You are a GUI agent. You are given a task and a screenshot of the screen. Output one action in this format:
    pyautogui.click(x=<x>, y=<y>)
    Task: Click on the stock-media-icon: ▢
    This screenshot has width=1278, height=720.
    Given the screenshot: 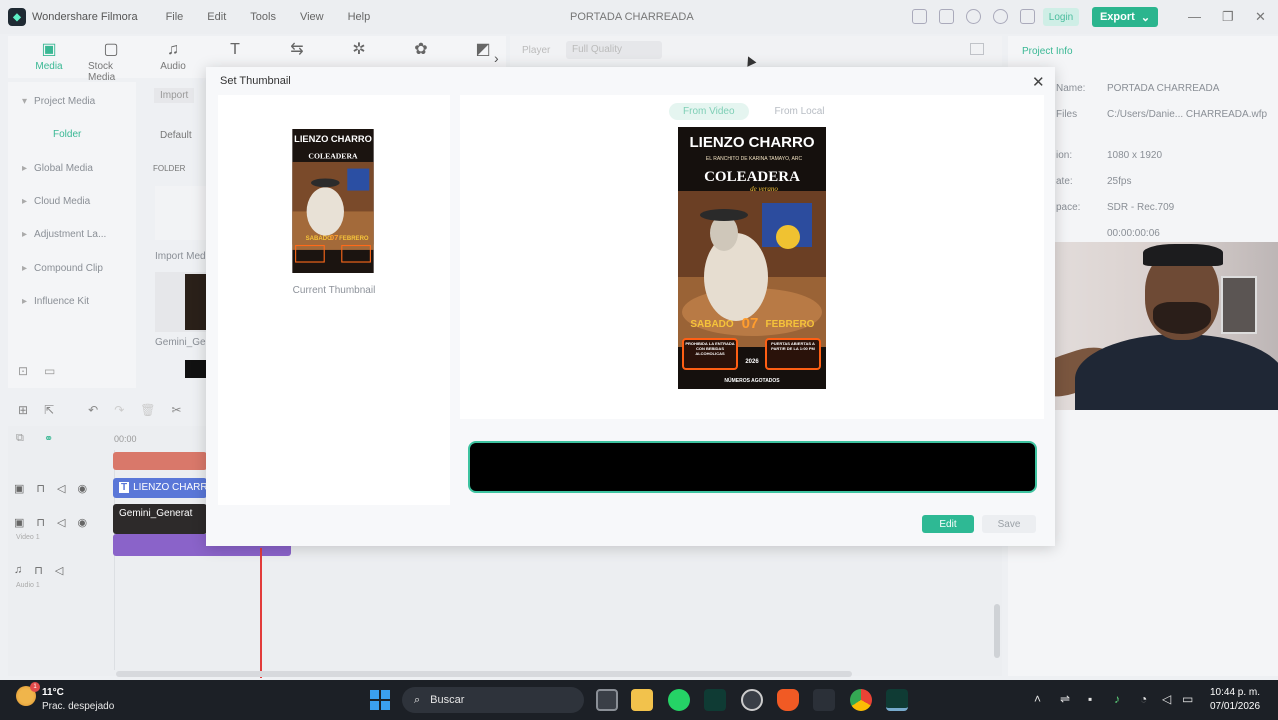 What is the action you would take?
    pyautogui.click(x=111, y=49)
    